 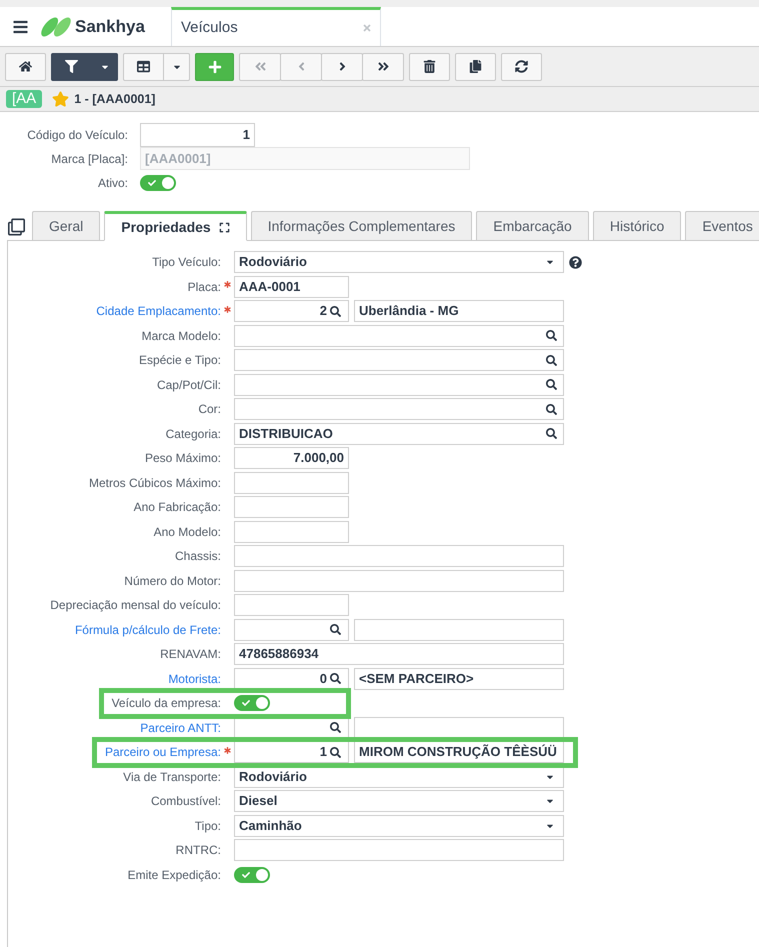 I want to click on record-badge: [AA, so click(x=24, y=99).